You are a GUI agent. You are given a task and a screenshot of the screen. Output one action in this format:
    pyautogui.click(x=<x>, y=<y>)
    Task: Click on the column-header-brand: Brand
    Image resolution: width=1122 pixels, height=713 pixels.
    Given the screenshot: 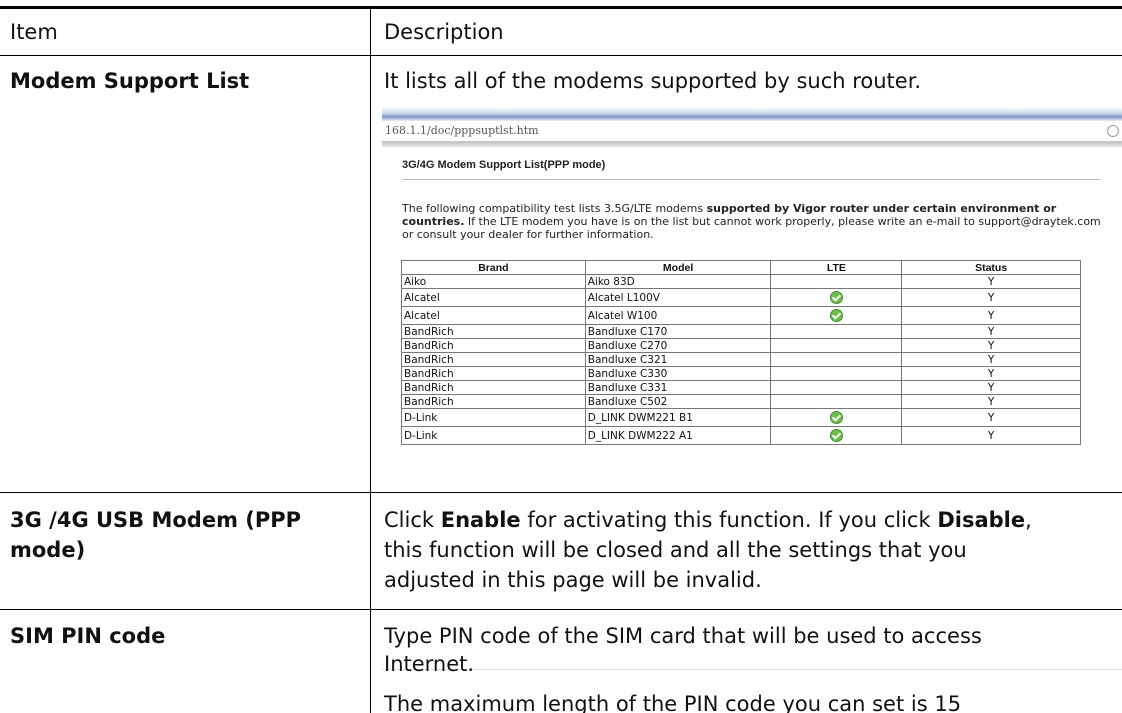 What is the action you would take?
    pyautogui.click(x=493, y=267)
    